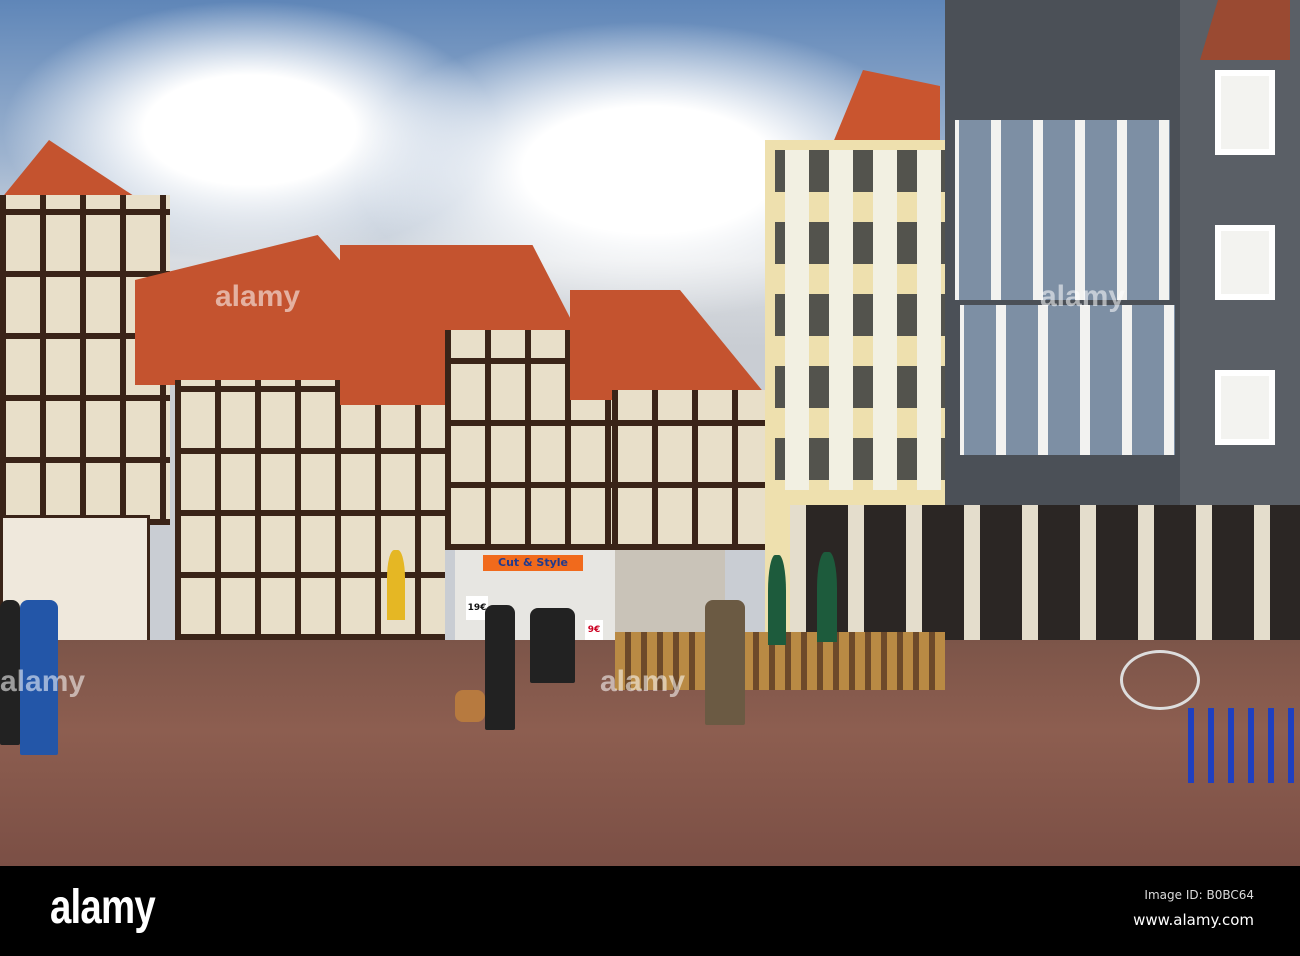  What do you see at coordinates (1193, 920) in the screenshot?
I see `website-url: www.alamy.com` at bounding box center [1193, 920].